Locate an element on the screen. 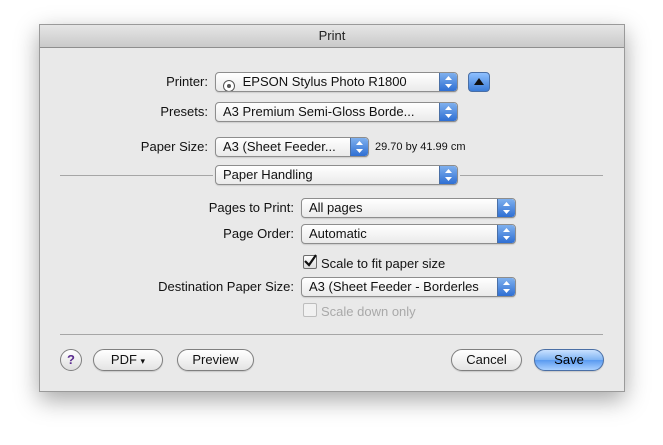  window-title: Print is located at coordinates (332, 36).